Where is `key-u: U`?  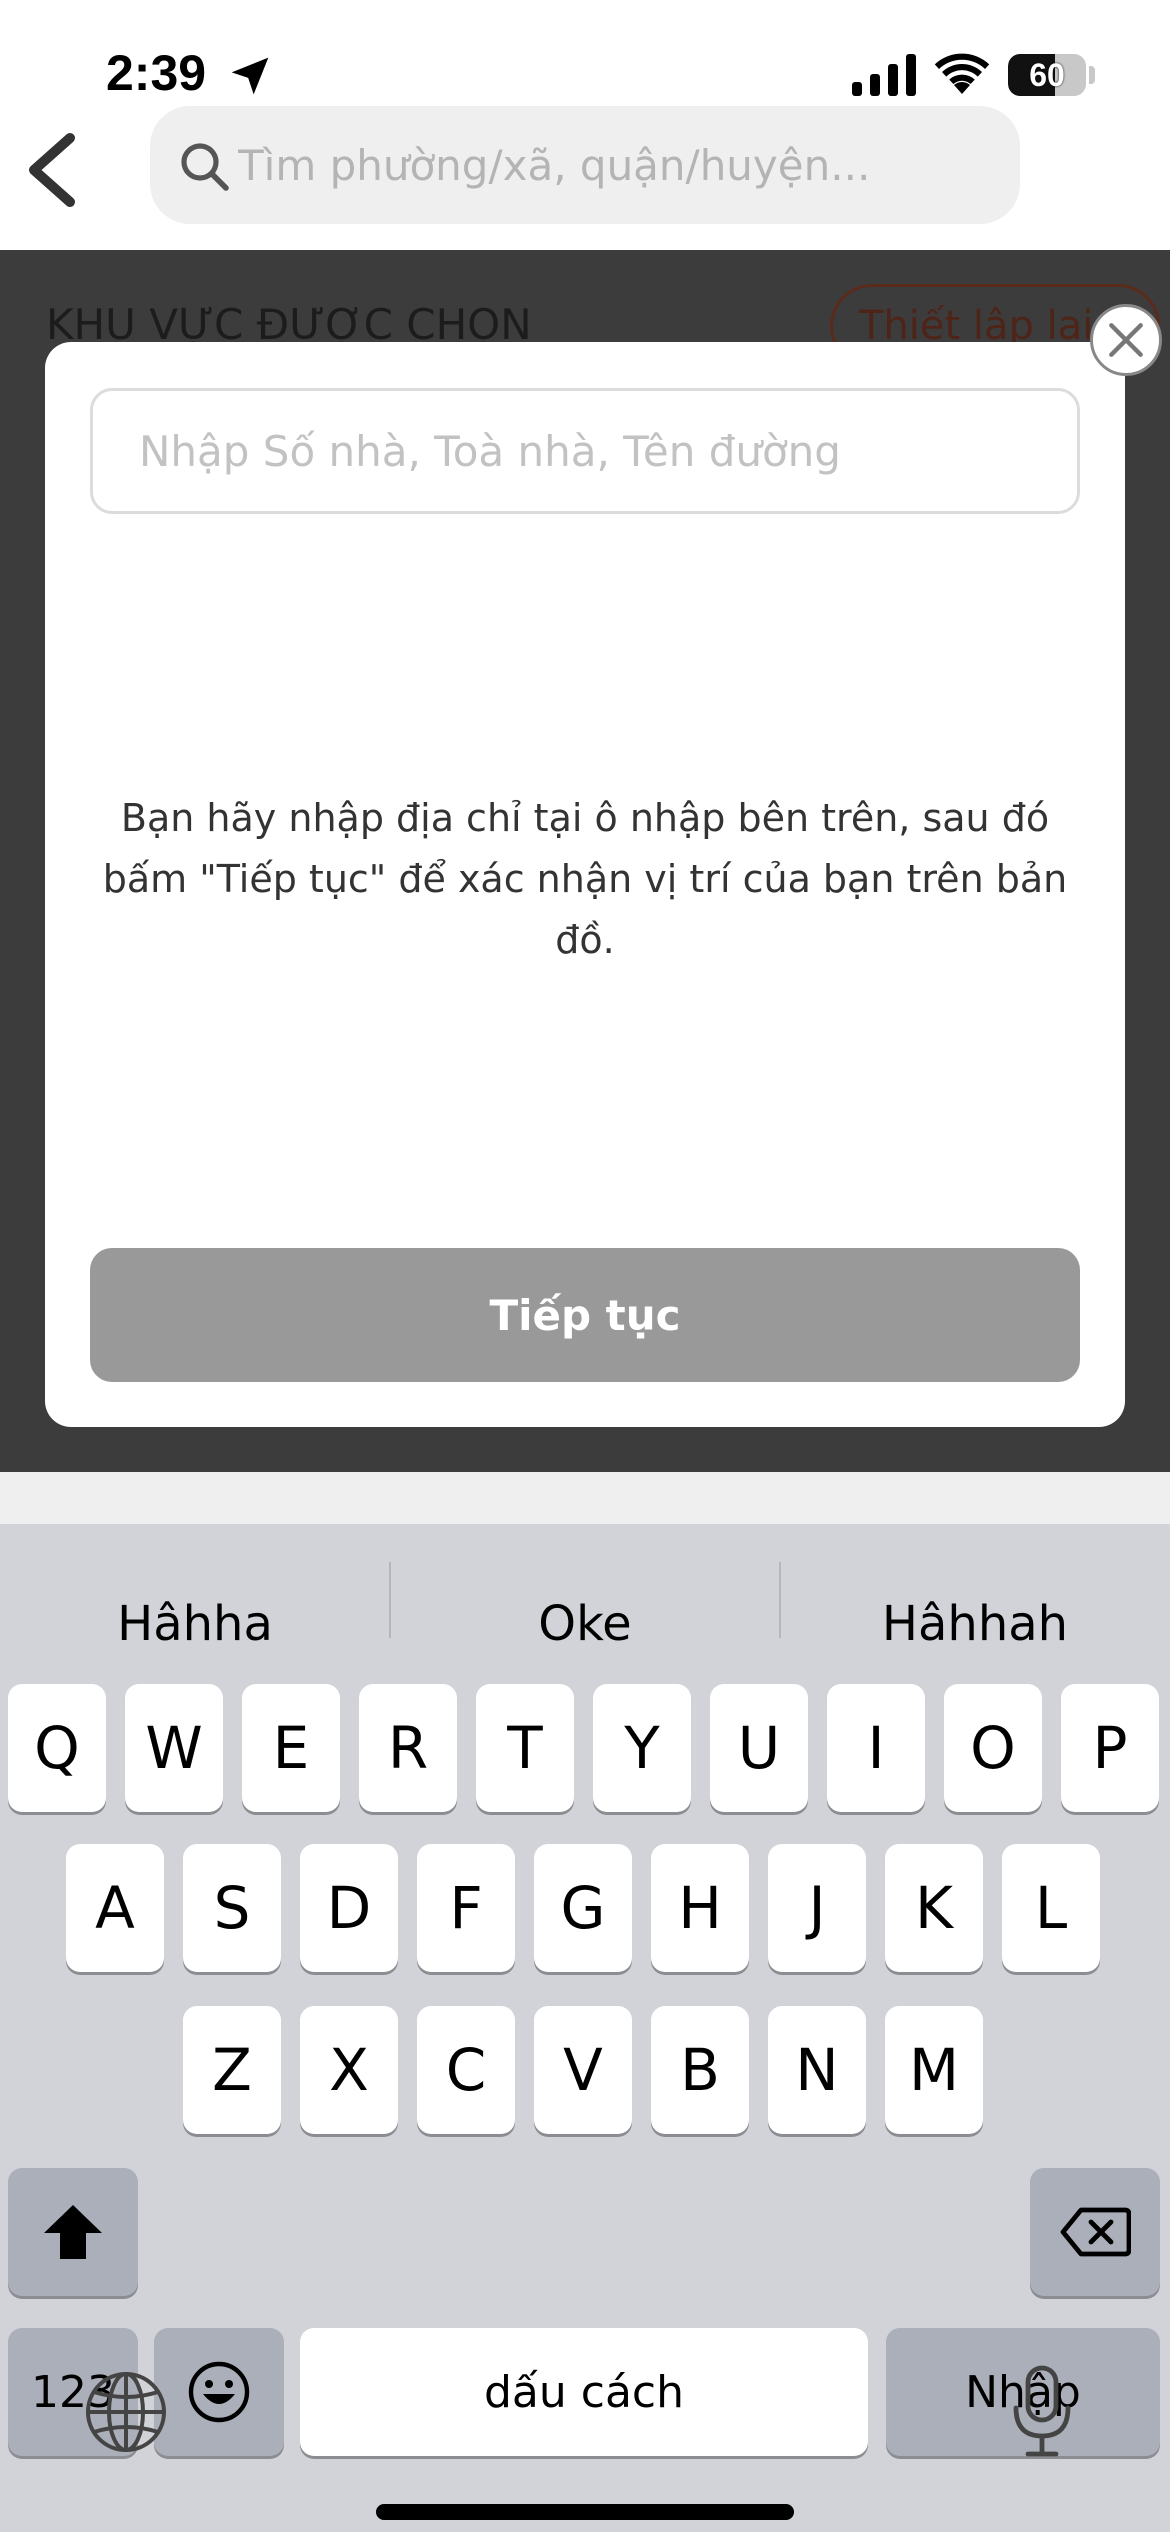 key-u: U is located at coordinates (759, 1748).